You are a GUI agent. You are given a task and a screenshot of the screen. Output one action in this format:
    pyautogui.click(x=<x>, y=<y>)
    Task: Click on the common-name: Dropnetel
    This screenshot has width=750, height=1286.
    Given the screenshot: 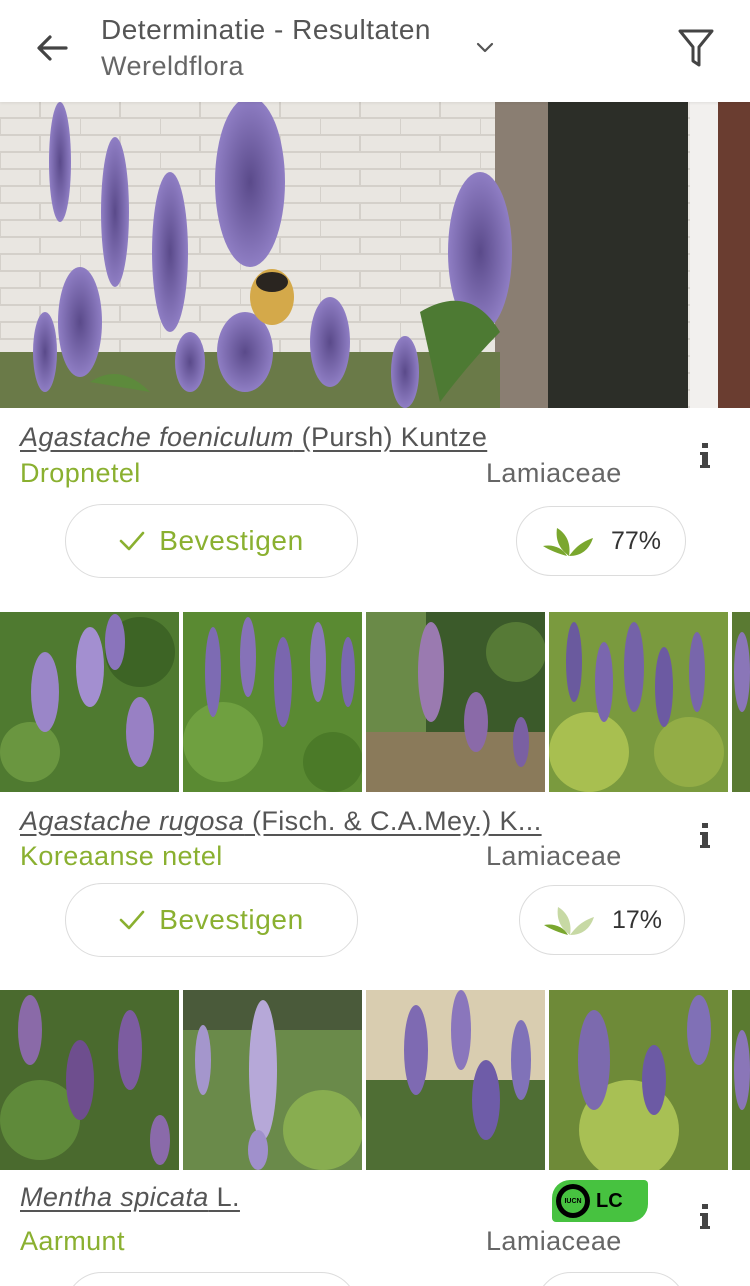 What is the action you would take?
    pyautogui.click(x=80, y=473)
    